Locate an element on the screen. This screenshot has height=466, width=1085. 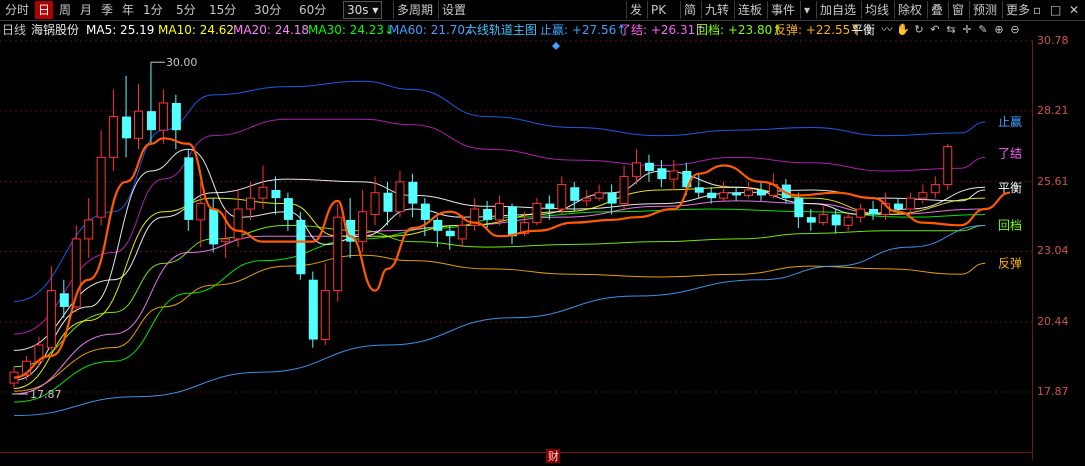
line-label-3: 回档 is located at coordinates (1010, 225).